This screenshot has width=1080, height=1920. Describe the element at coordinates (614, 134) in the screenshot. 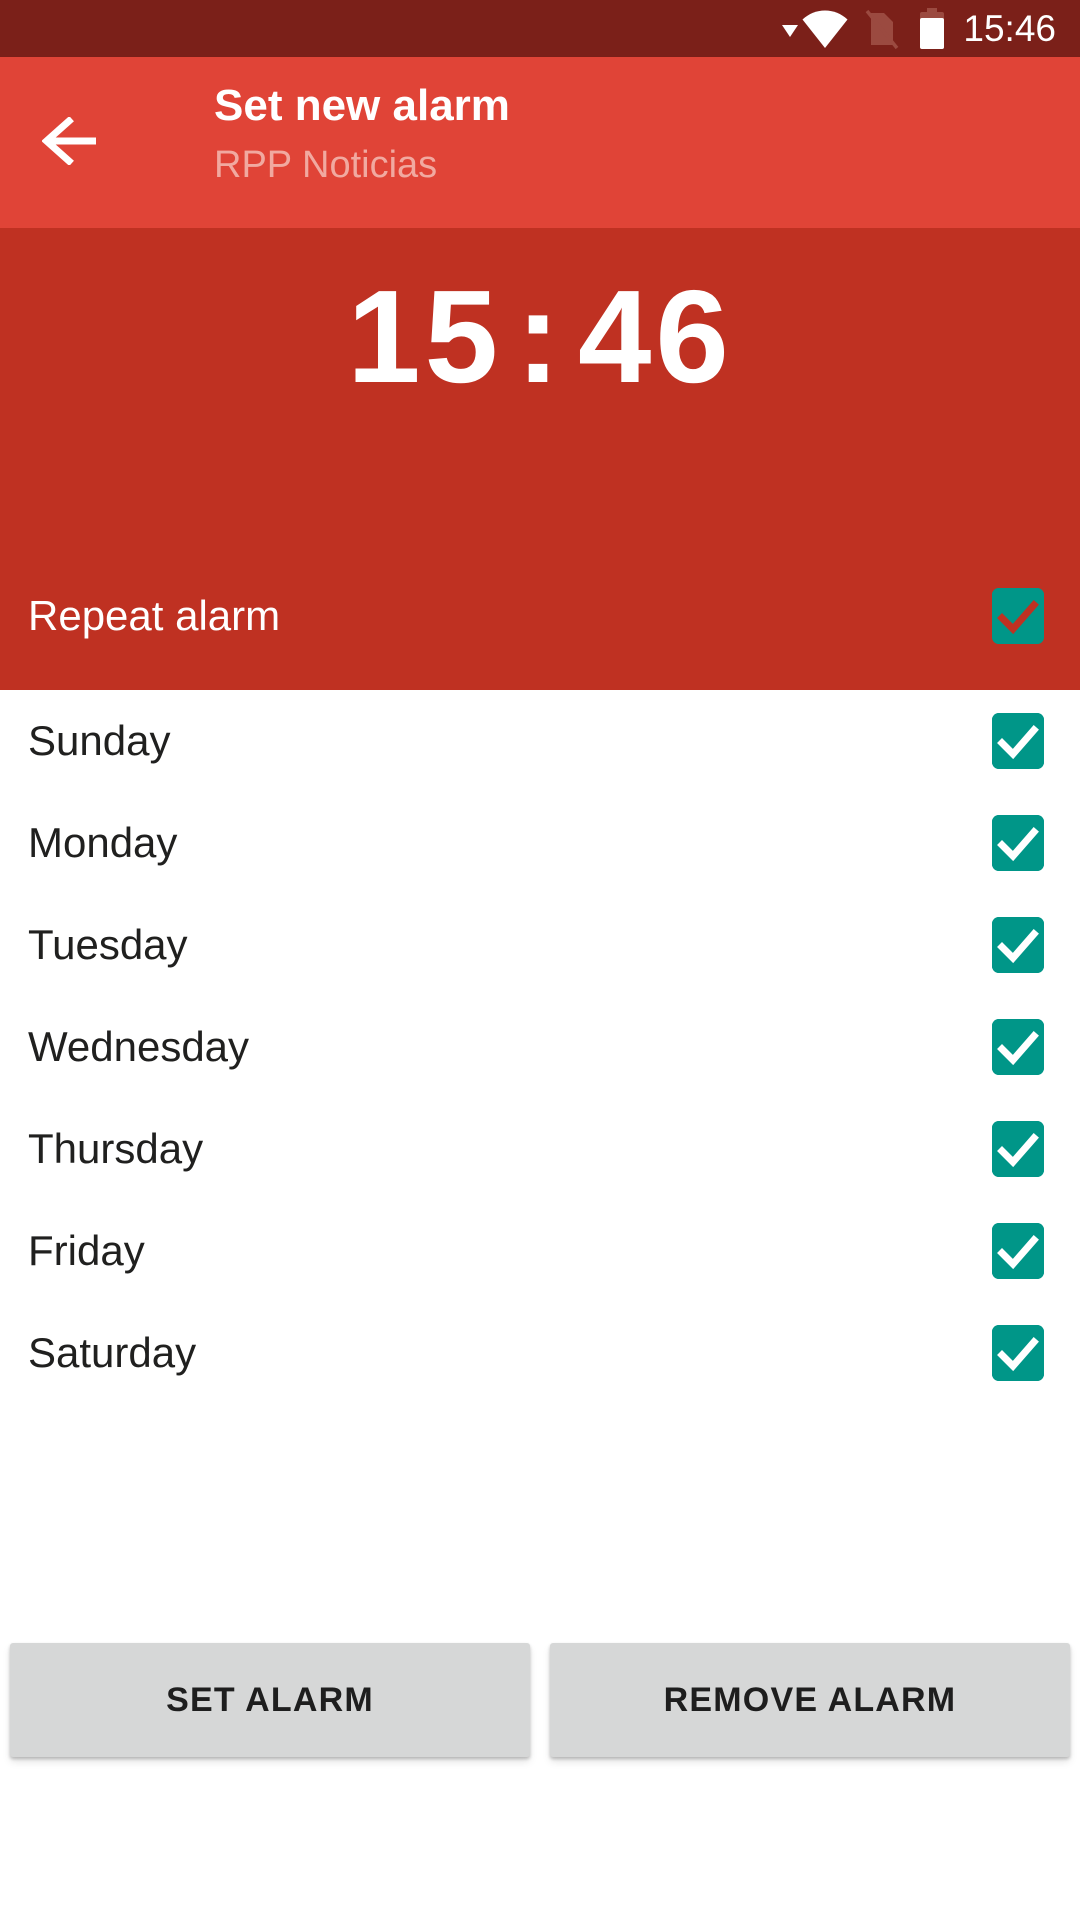

I see `toolbar-text-block: Set new alarm RPP Noticias` at that location.